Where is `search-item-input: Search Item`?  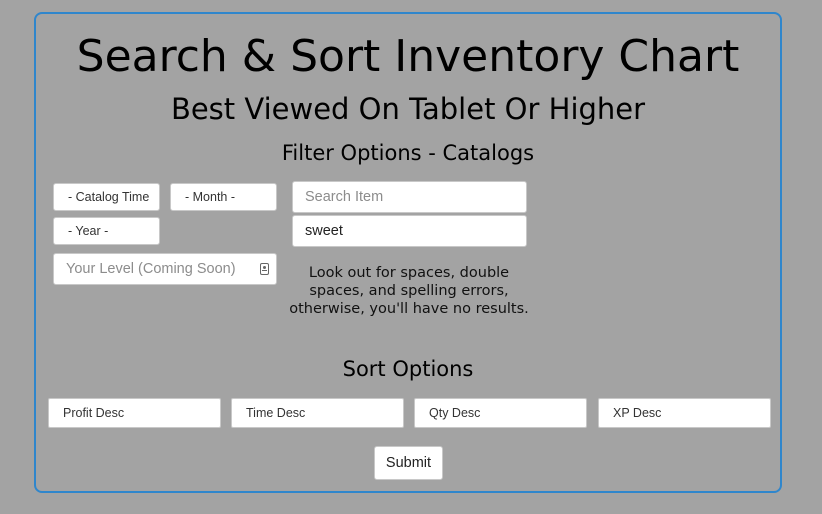
search-item-input: Search Item is located at coordinates (409, 197).